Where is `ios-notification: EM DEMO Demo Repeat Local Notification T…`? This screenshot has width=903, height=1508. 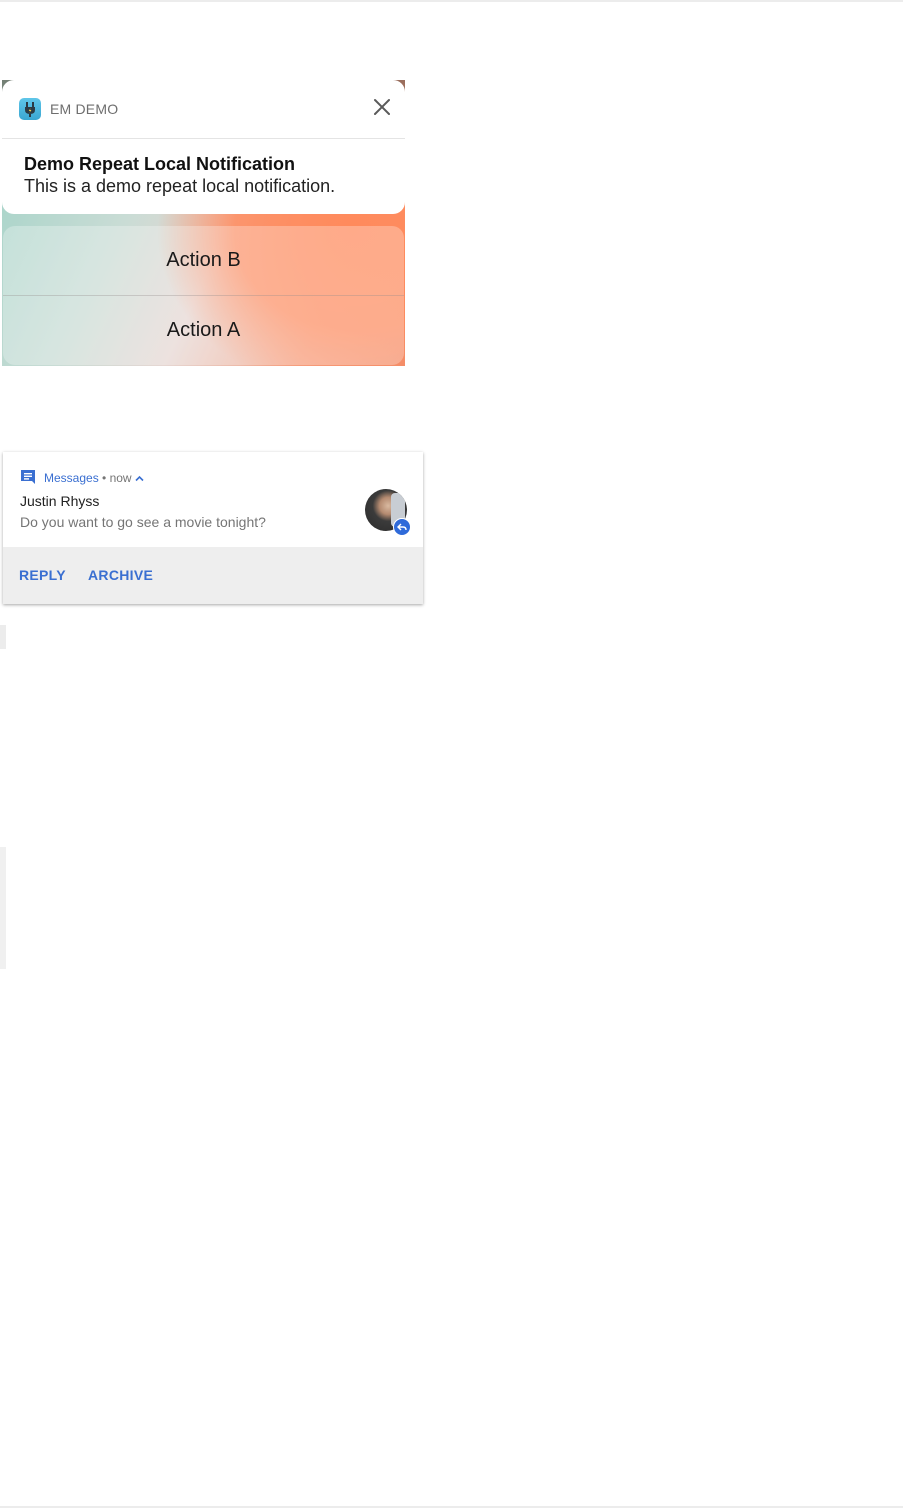
ios-notification: EM DEMO Demo Repeat Local Notification T… is located at coordinates (203, 223).